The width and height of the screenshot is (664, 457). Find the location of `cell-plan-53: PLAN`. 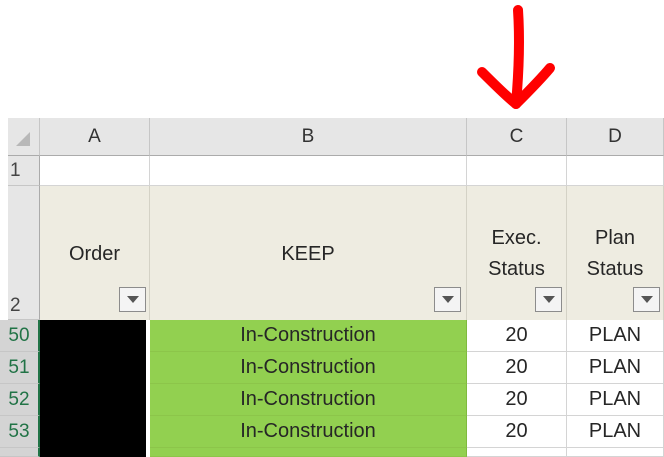

cell-plan-53: PLAN is located at coordinates (615, 432).